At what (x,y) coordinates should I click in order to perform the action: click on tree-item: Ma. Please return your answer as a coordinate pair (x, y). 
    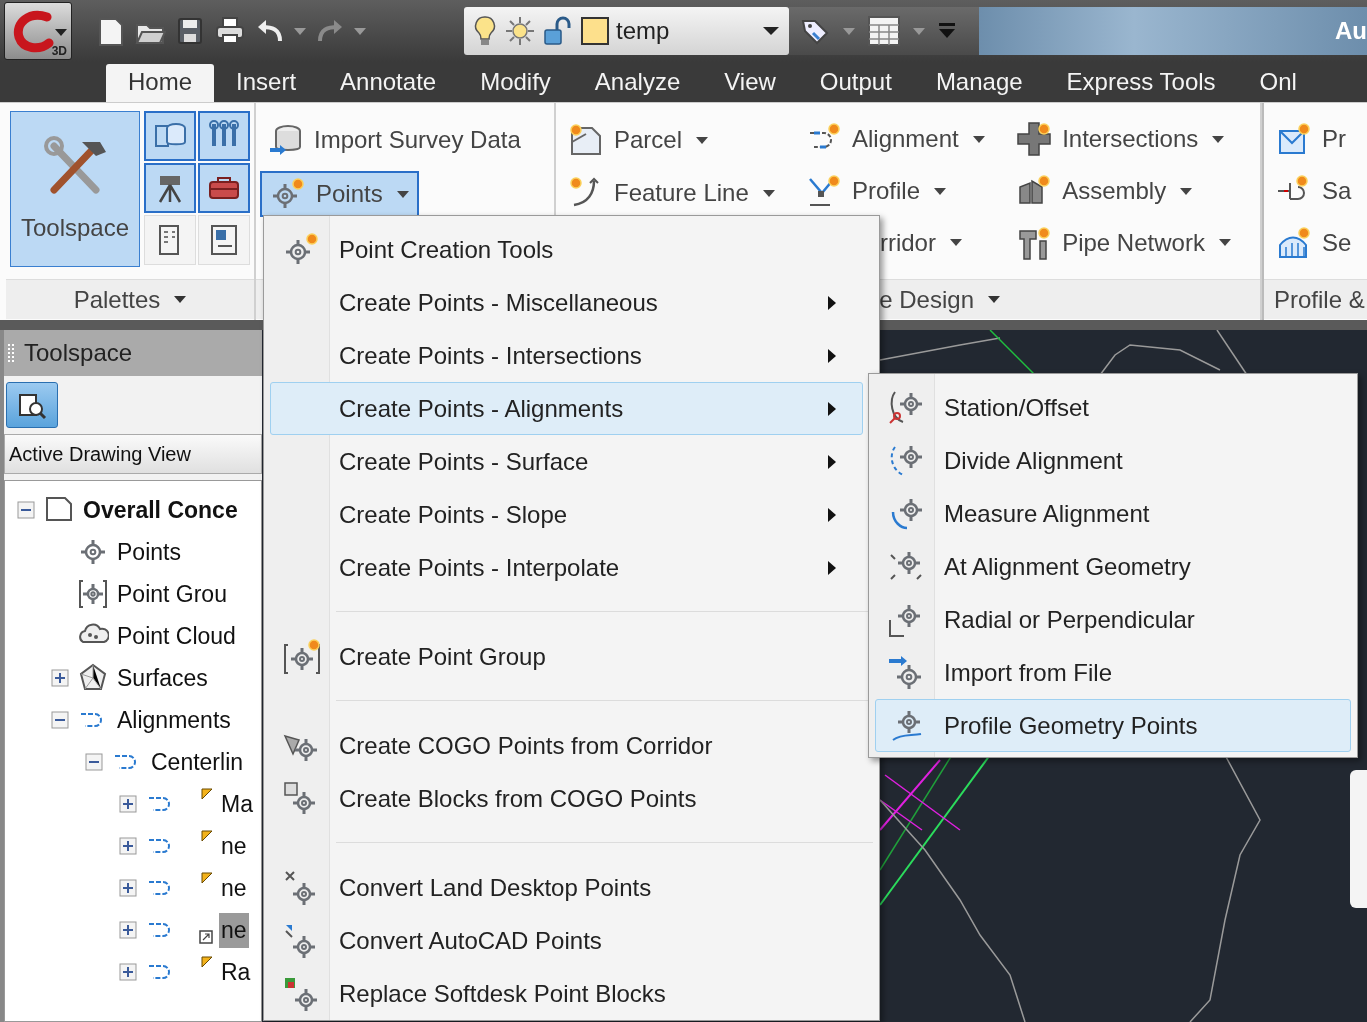
    Looking at the image, I should click on (237, 804).